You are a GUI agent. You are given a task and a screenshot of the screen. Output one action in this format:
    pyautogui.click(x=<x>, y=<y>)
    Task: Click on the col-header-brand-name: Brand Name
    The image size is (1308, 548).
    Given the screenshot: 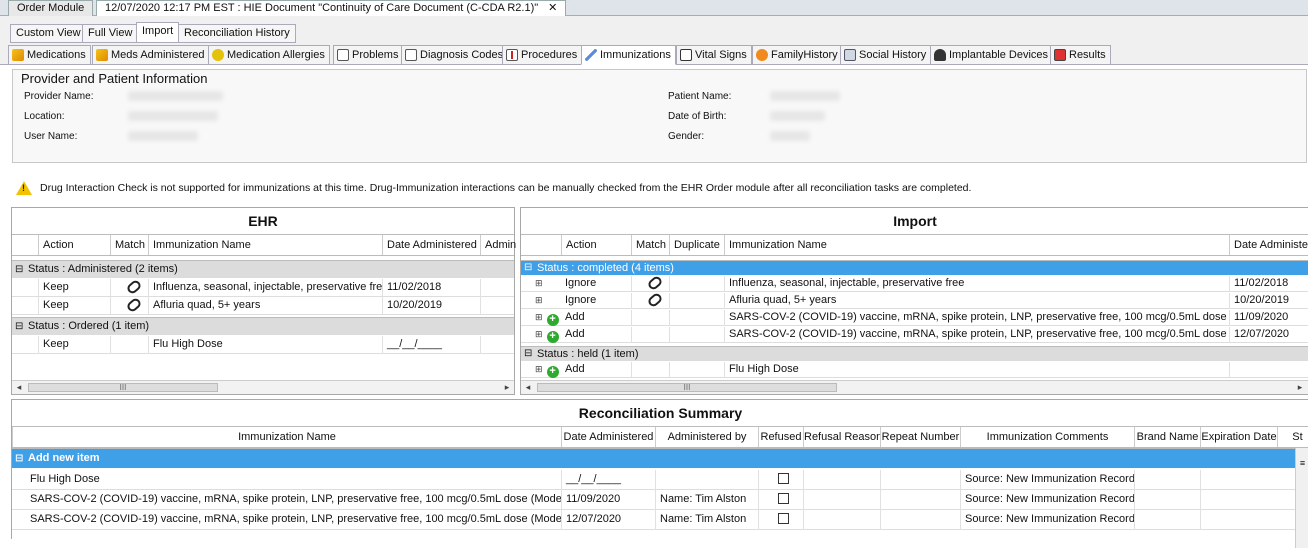 What is the action you would take?
    pyautogui.click(x=1167, y=437)
    